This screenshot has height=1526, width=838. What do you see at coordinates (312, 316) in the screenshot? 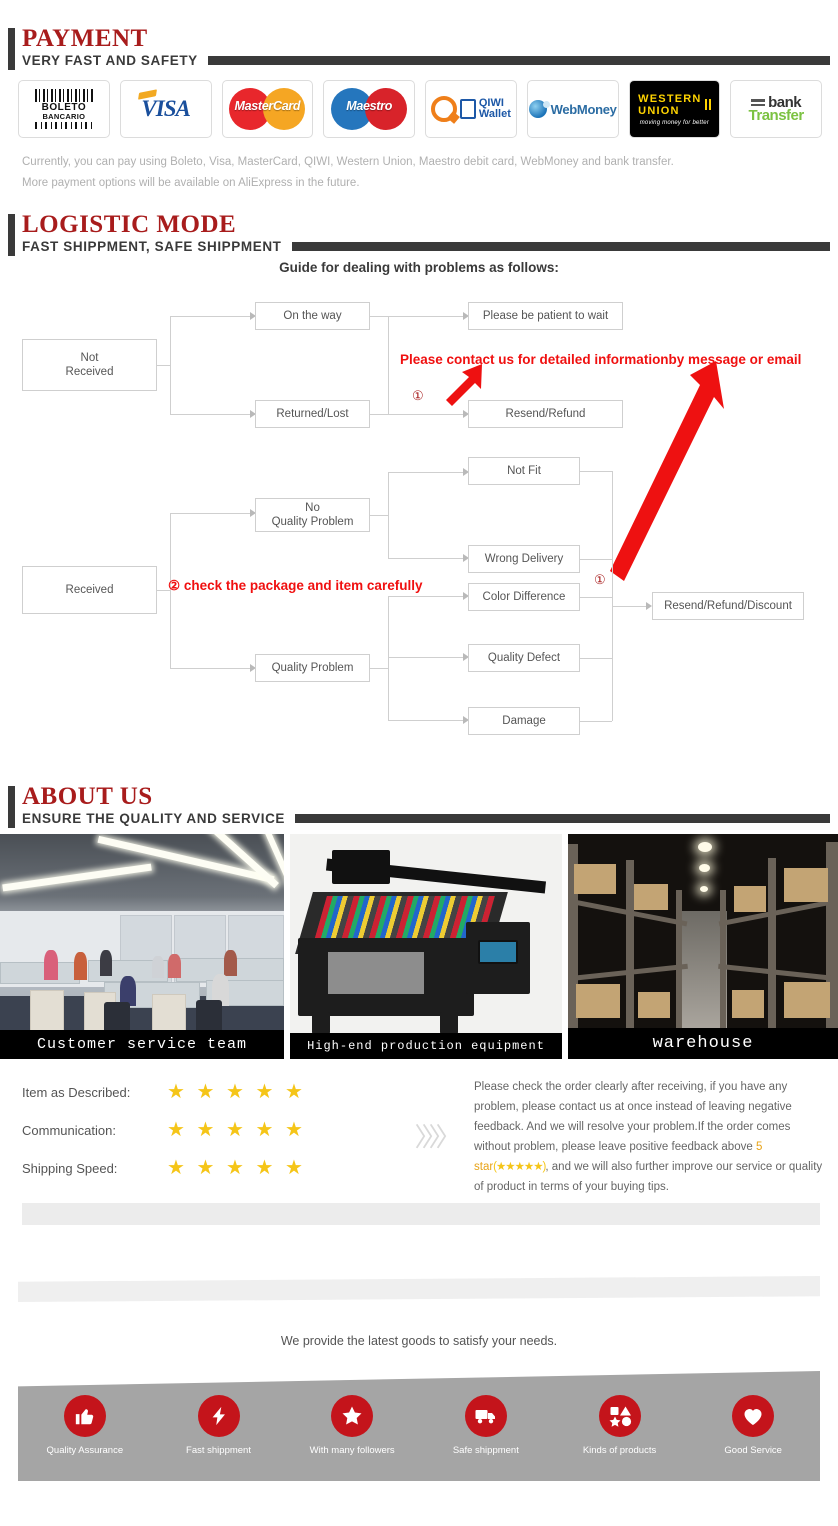
I see `flow-box-on-the-way: On the way` at bounding box center [312, 316].